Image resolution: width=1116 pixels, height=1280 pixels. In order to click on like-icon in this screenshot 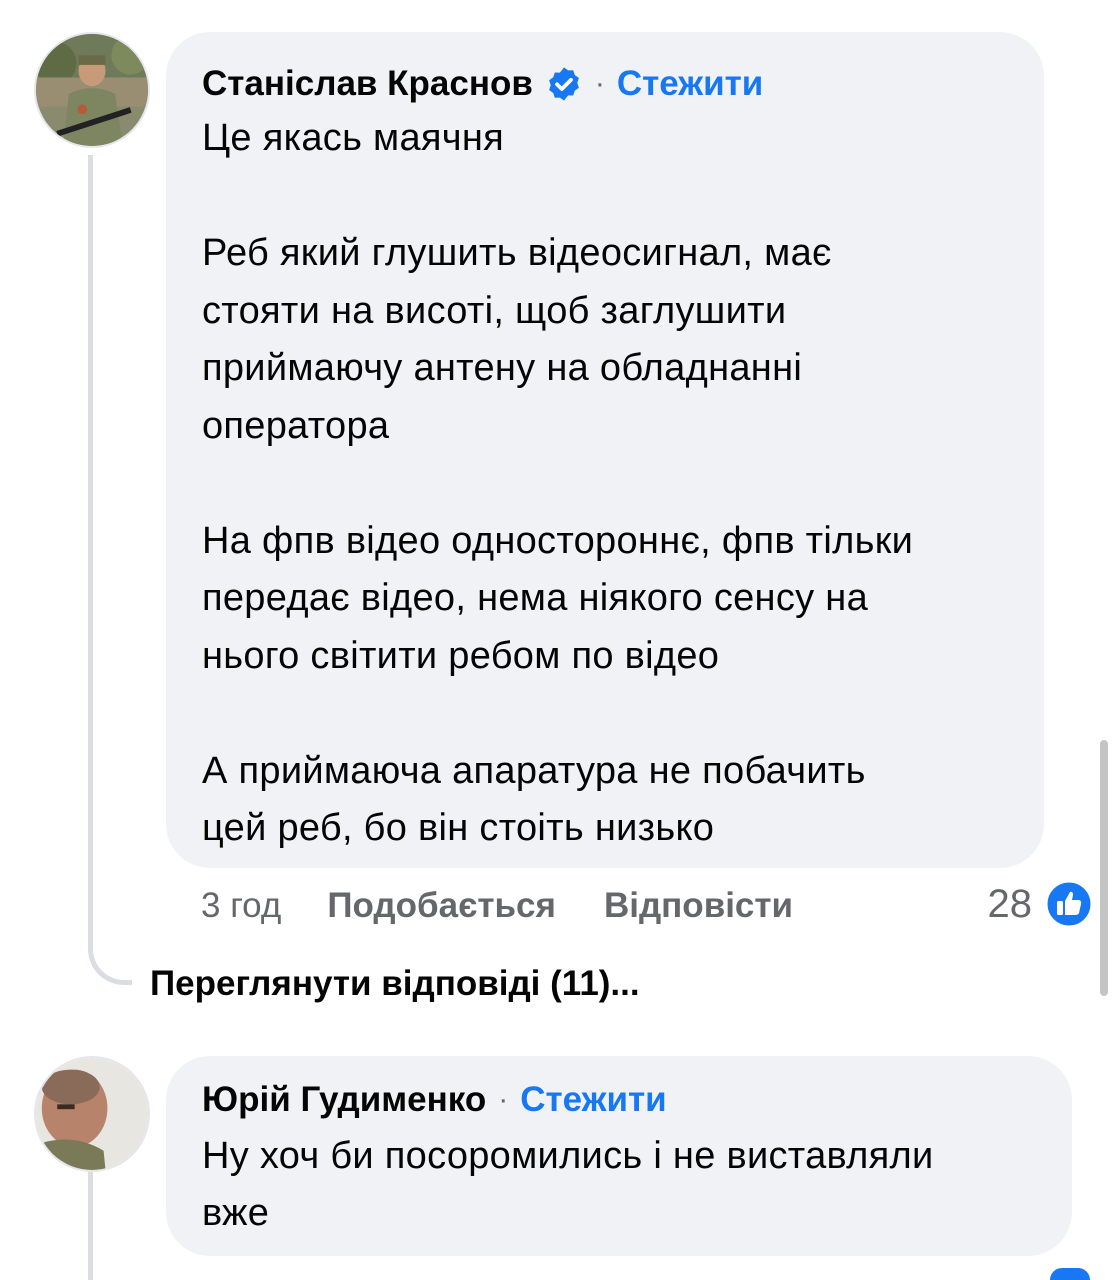, I will do `click(1069, 904)`.